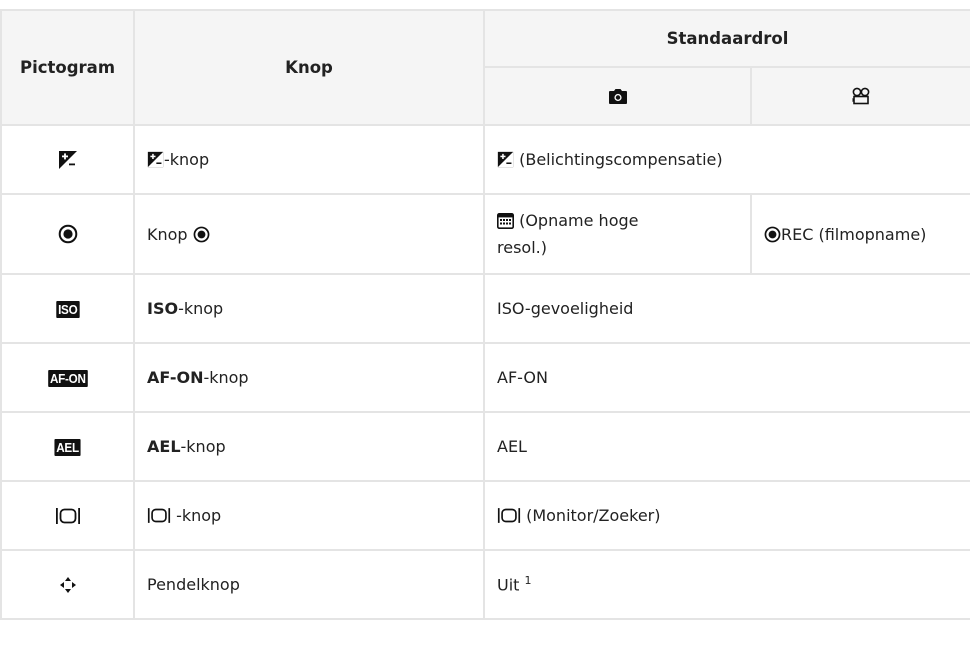 This screenshot has height=648, width=970. Describe the element at coordinates (522, 377) in the screenshot. I see `role-label: AF-ON` at that location.